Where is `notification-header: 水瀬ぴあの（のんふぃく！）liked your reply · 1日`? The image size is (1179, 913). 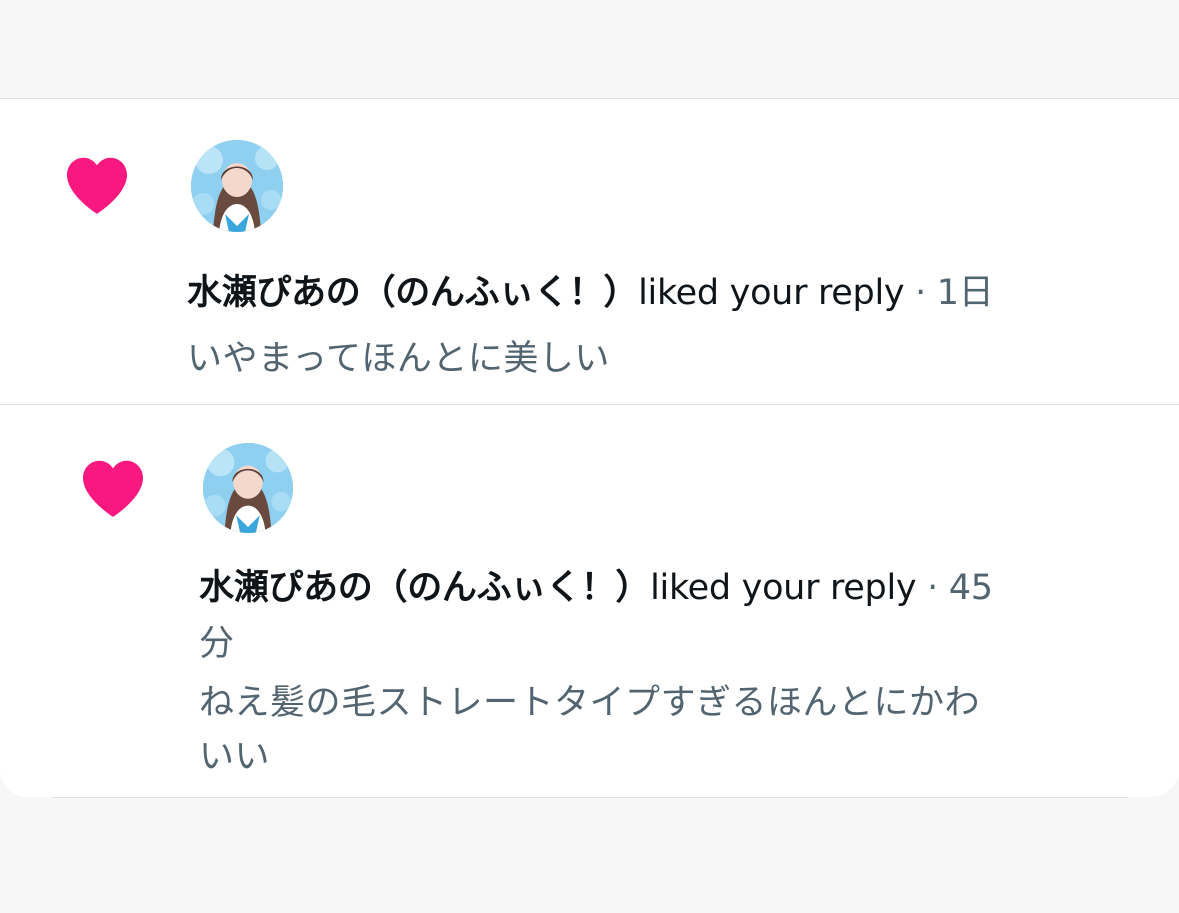 notification-header: 水瀬ぴあの（のんふぃく！）liked your reply · 1日 is located at coordinates (590, 293).